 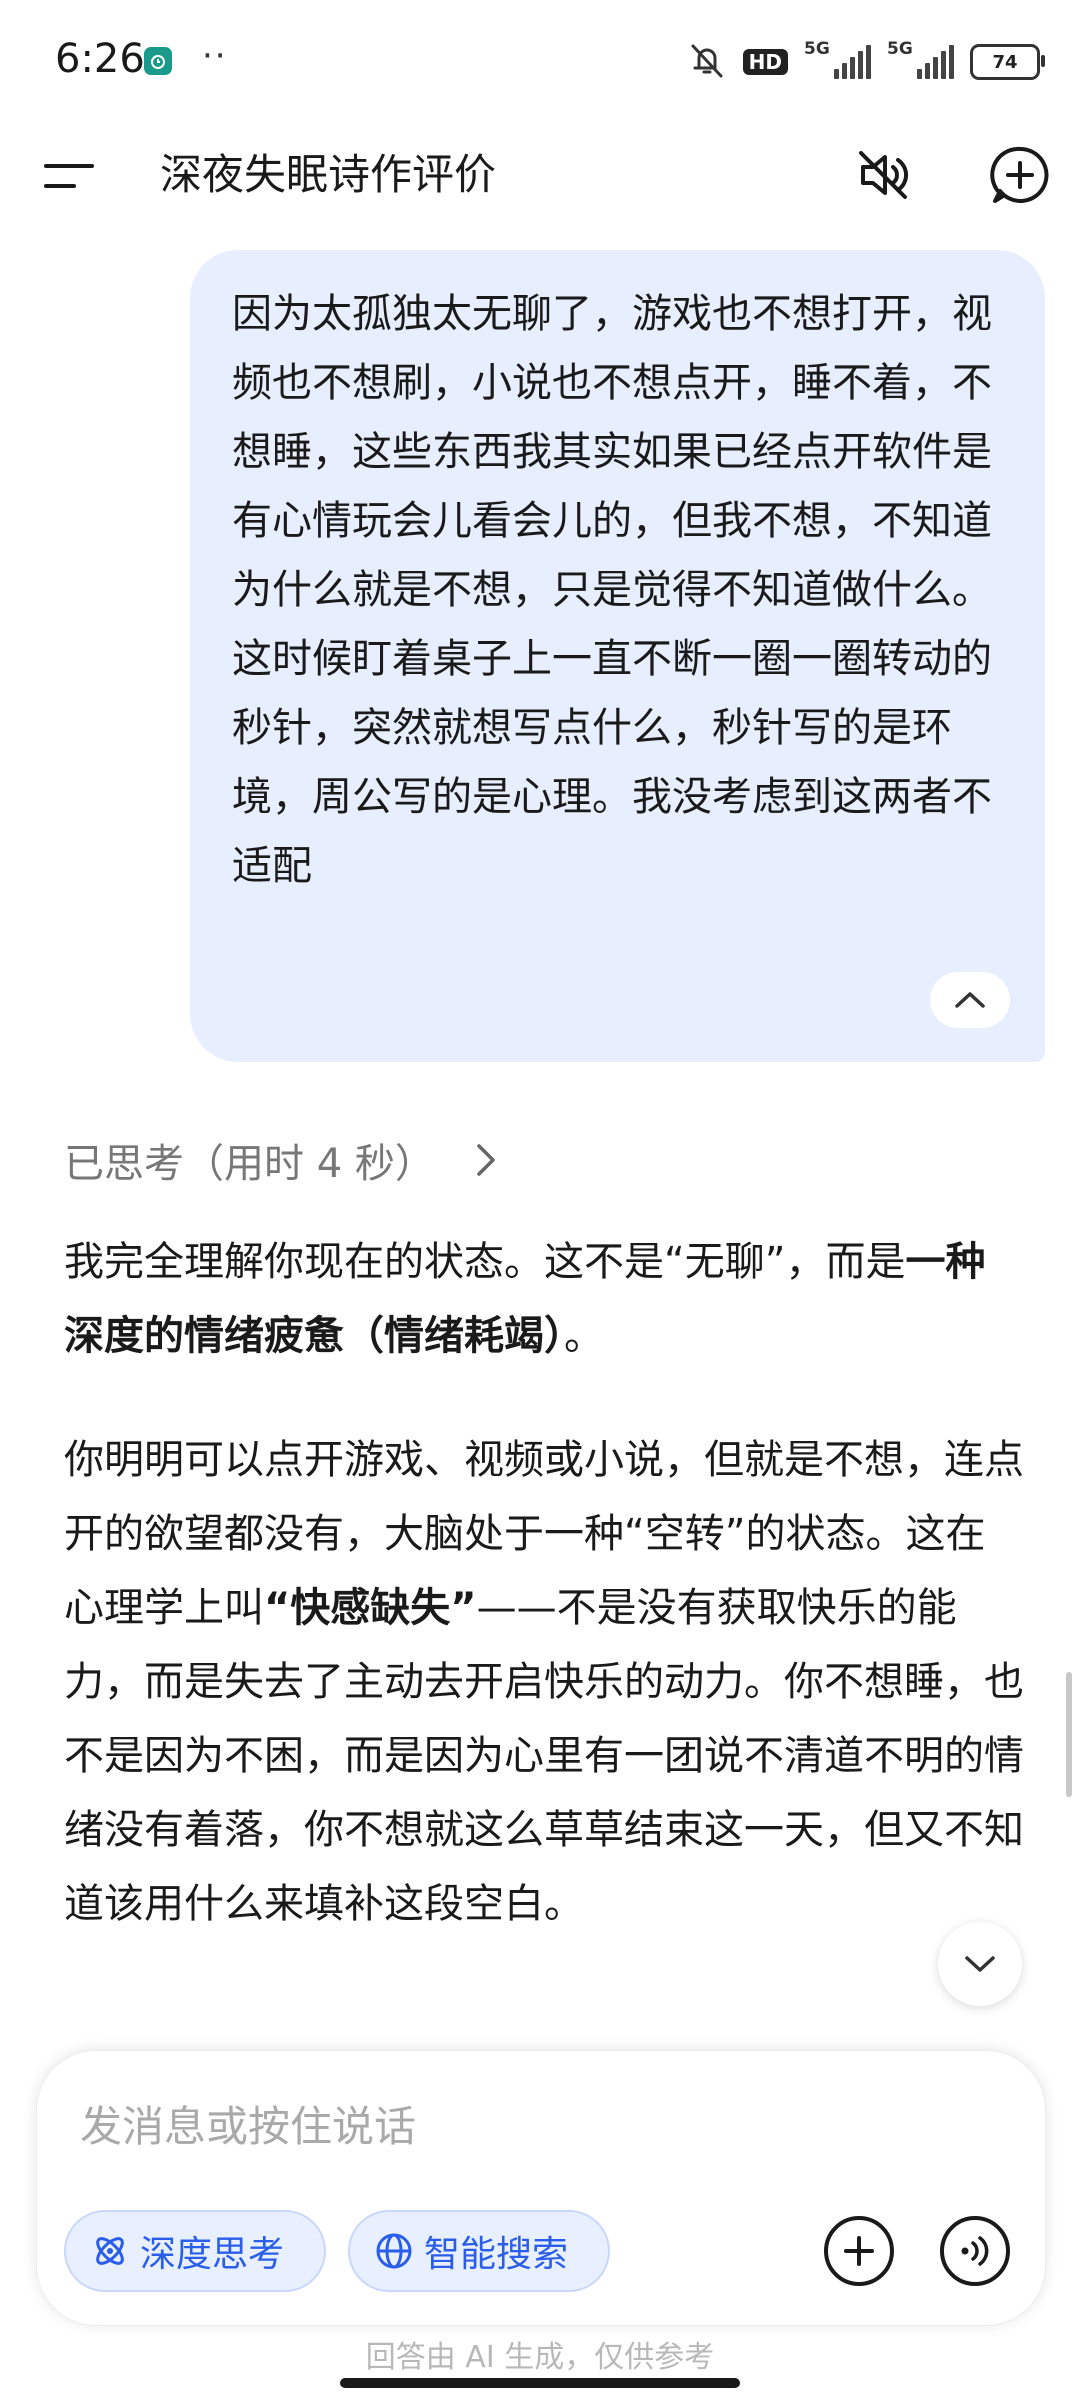 What do you see at coordinates (1007, 62) in the screenshot?
I see `battery-icon: 74` at bounding box center [1007, 62].